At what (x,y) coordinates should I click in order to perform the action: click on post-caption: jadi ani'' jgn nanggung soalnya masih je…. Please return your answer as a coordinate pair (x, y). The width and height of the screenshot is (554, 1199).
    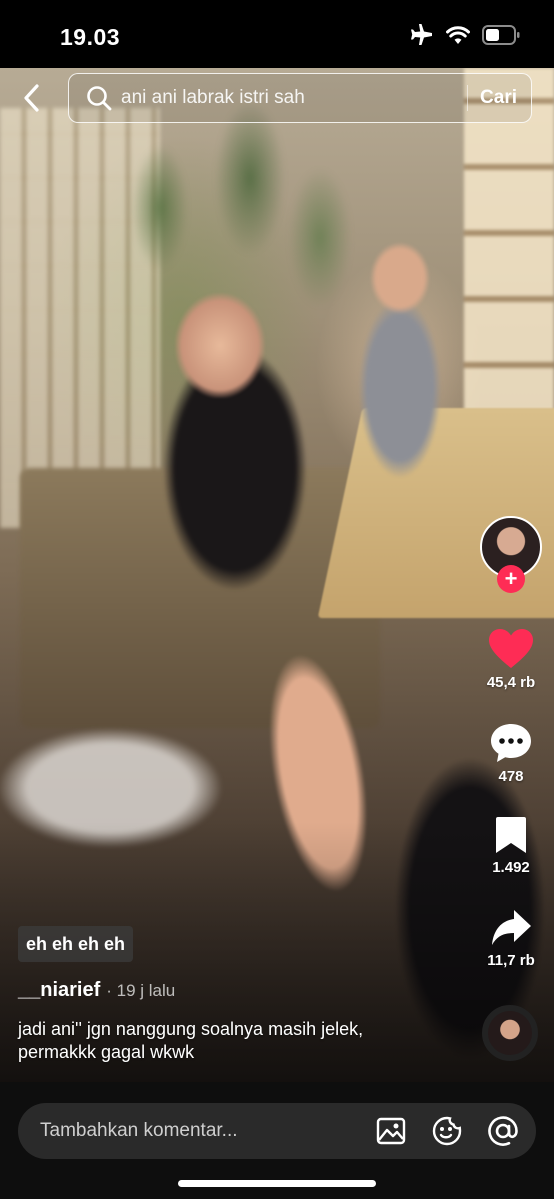
    Looking at the image, I should click on (218, 1041).